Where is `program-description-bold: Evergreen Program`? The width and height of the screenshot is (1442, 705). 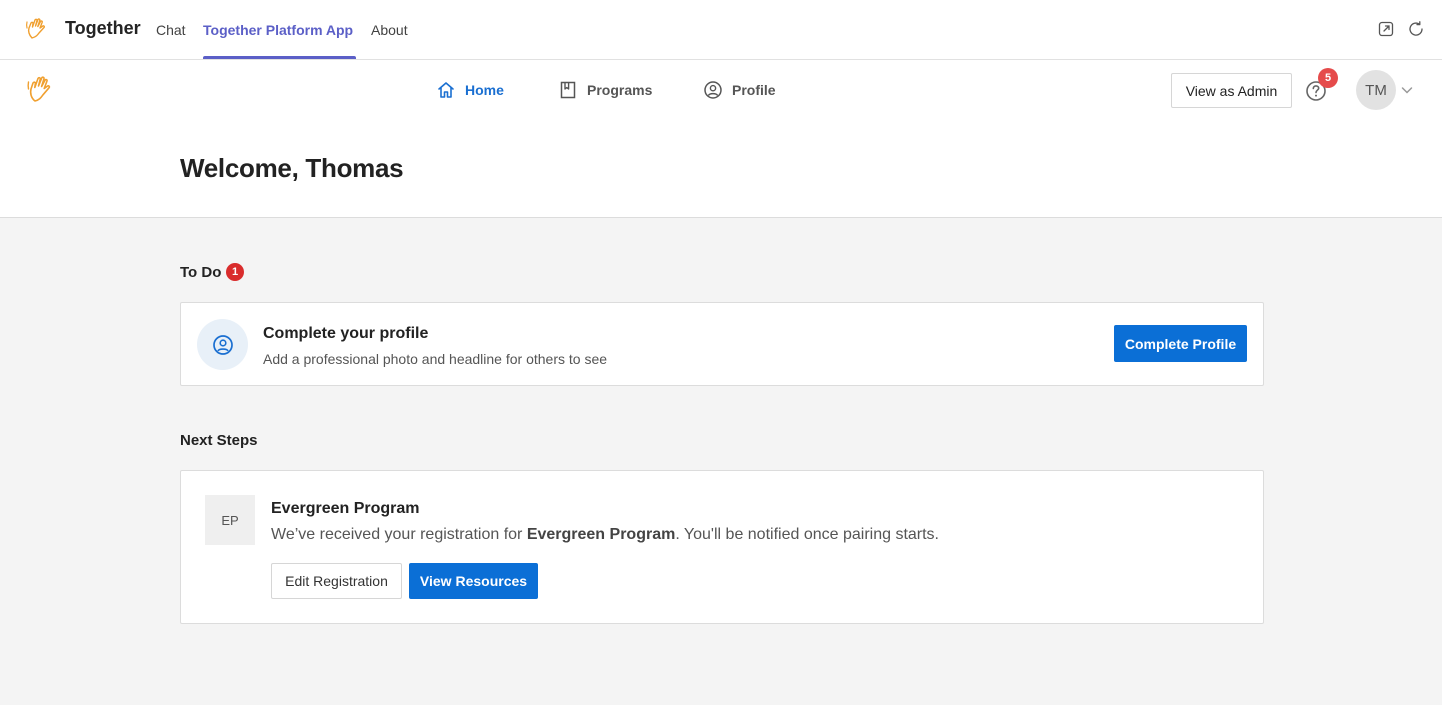
program-description-bold: Evergreen Program is located at coordinates (601, 534).